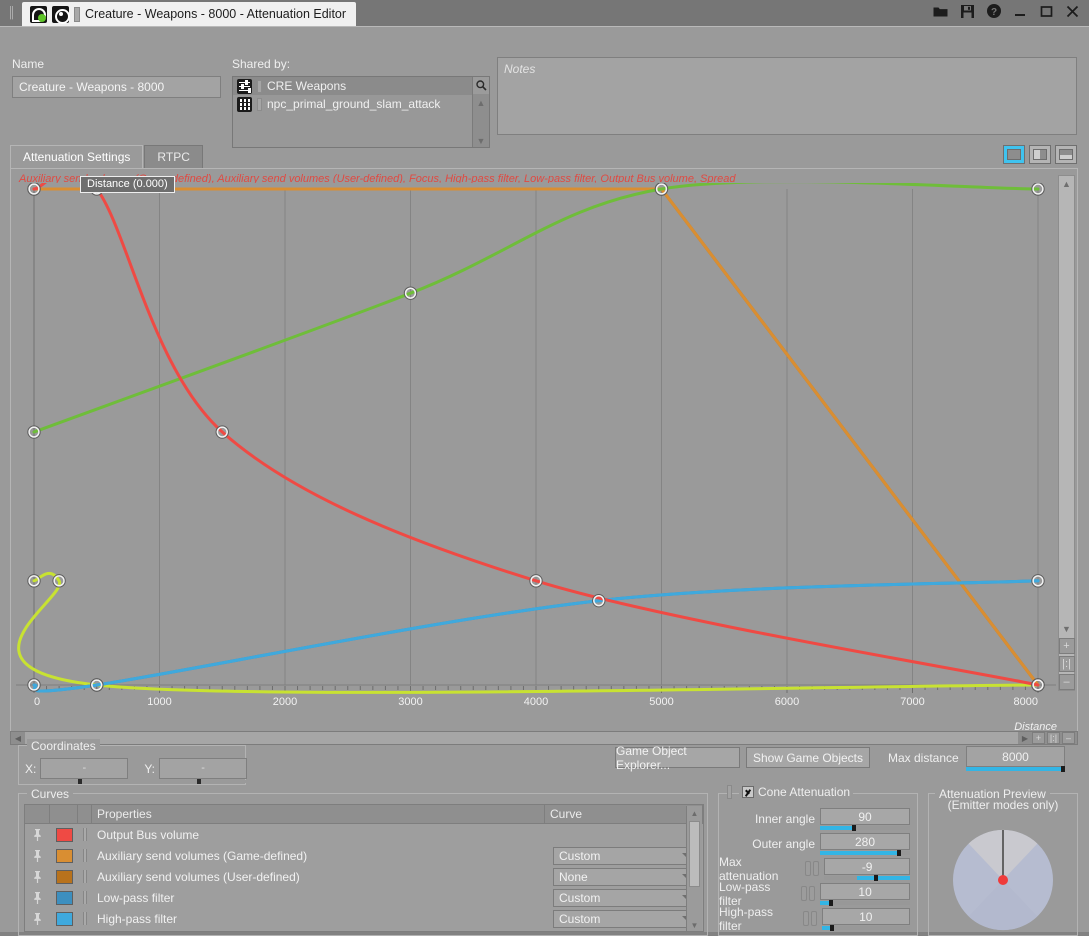  What do you see at coordinates (1014, 154) in the screenshot?
I see `view-single-pane-button` at bounding box center [1014, 154].